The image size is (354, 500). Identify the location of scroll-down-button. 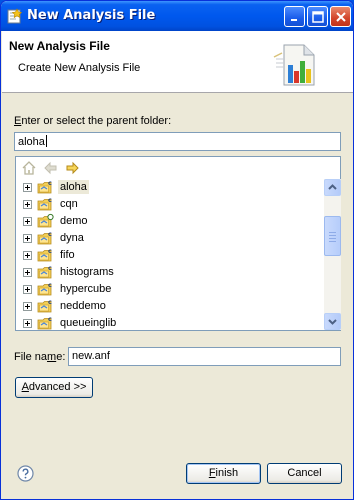
(332, 321).